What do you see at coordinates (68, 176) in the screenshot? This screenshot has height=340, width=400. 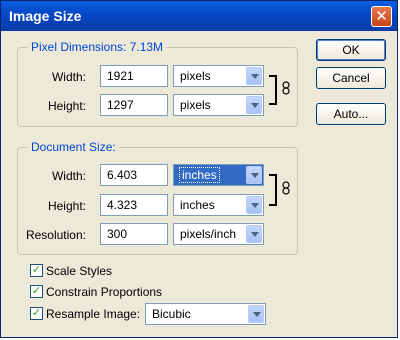 I see `doc-width-label: Width:` at bounding box center [68, 176].